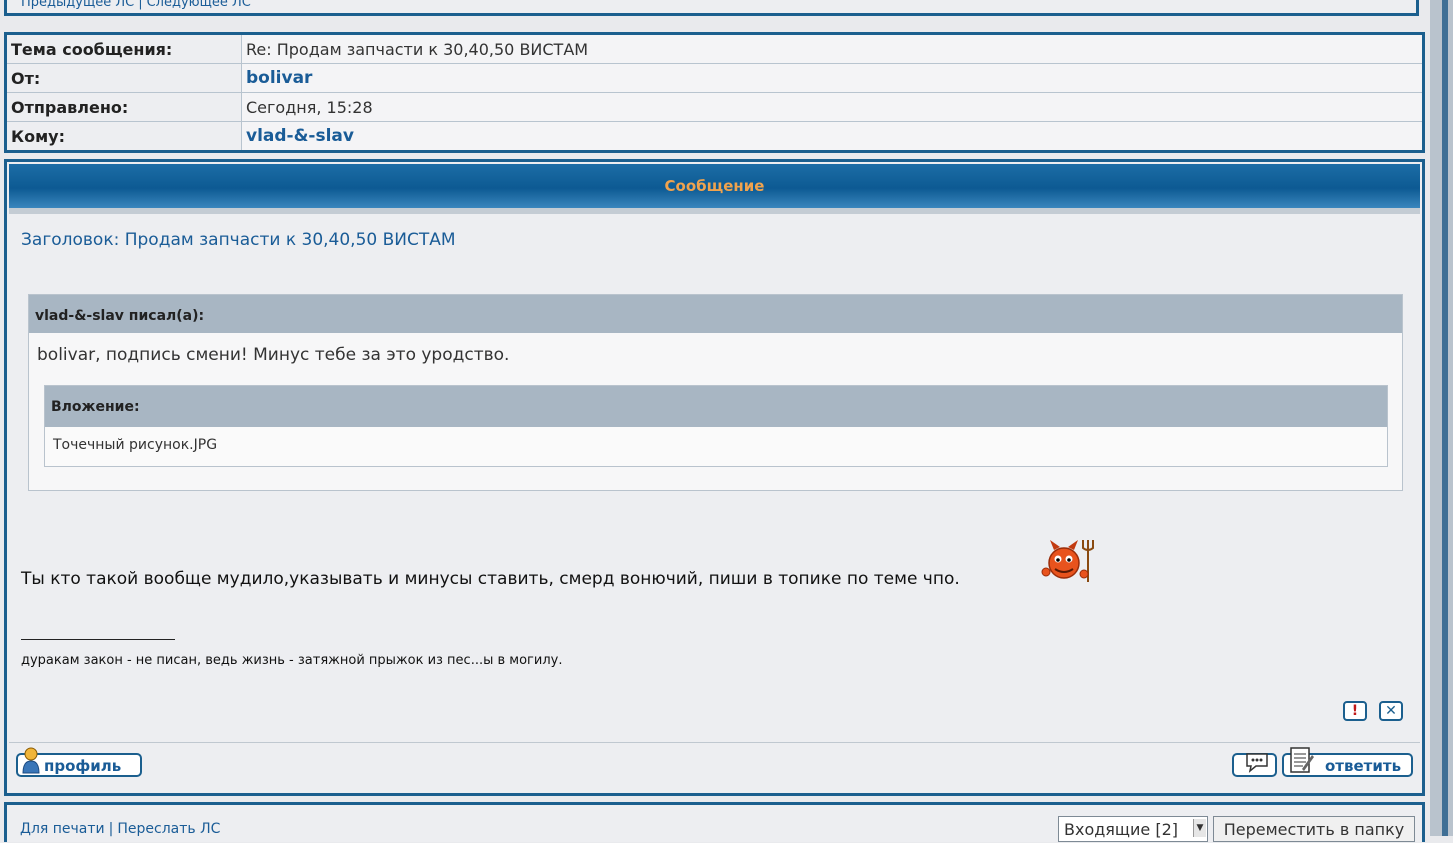  What do you see at coordinates (1363, 766) in the screenshot?
I see `reply-button-label: ответить` at bounding box center [1363, 766].